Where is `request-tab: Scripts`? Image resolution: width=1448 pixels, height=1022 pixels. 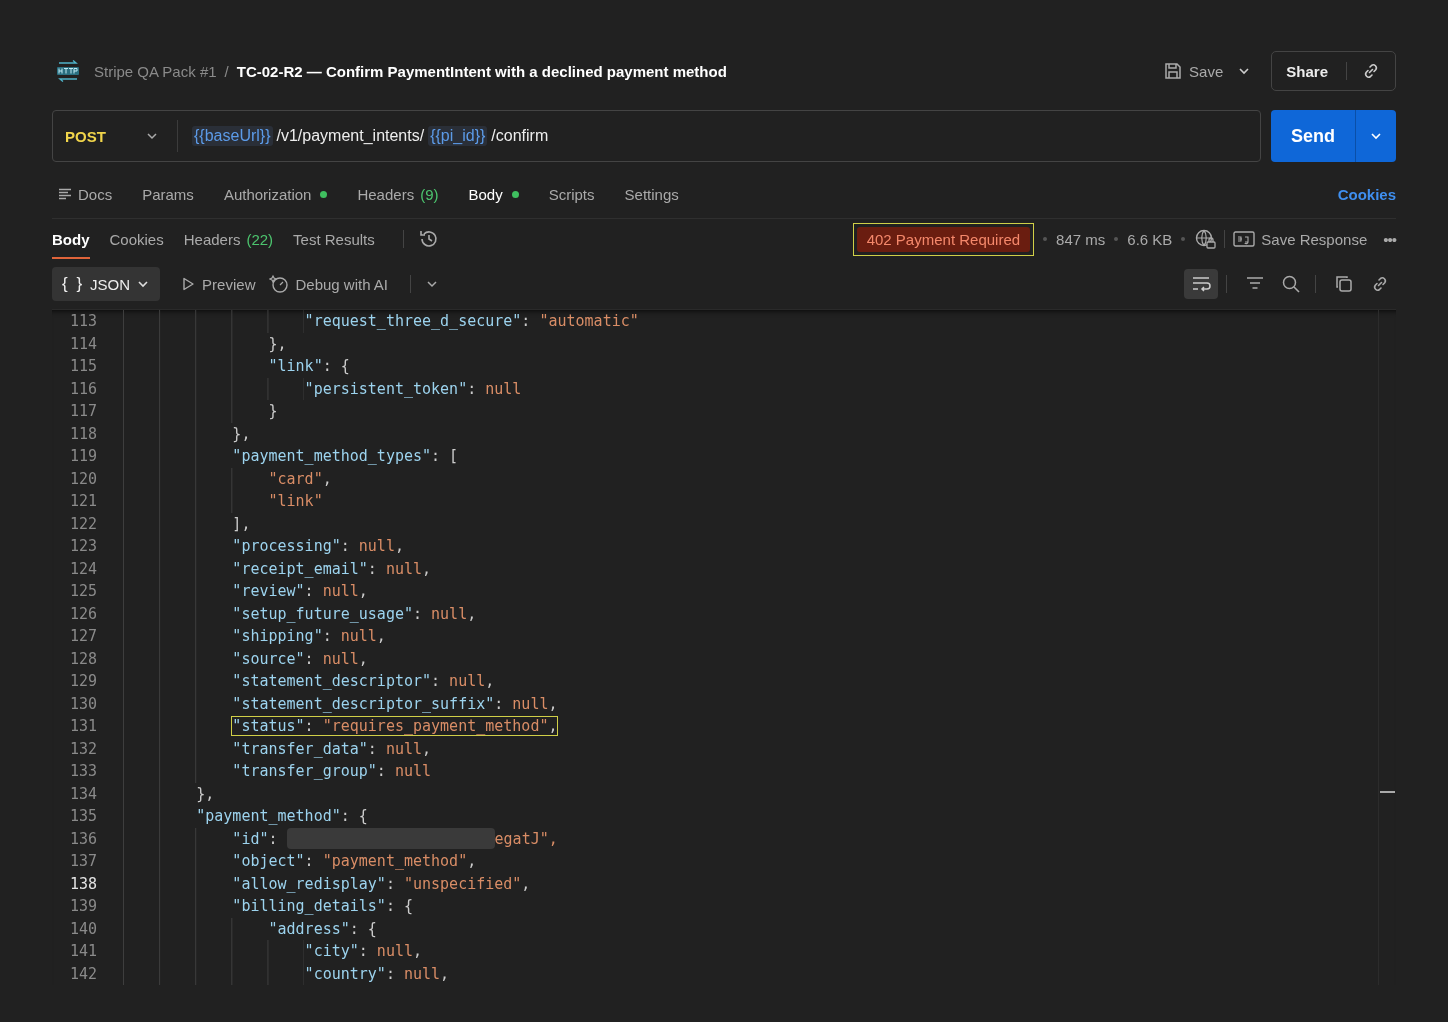
request-tab: Scripts is located at coordinates (571, 194).